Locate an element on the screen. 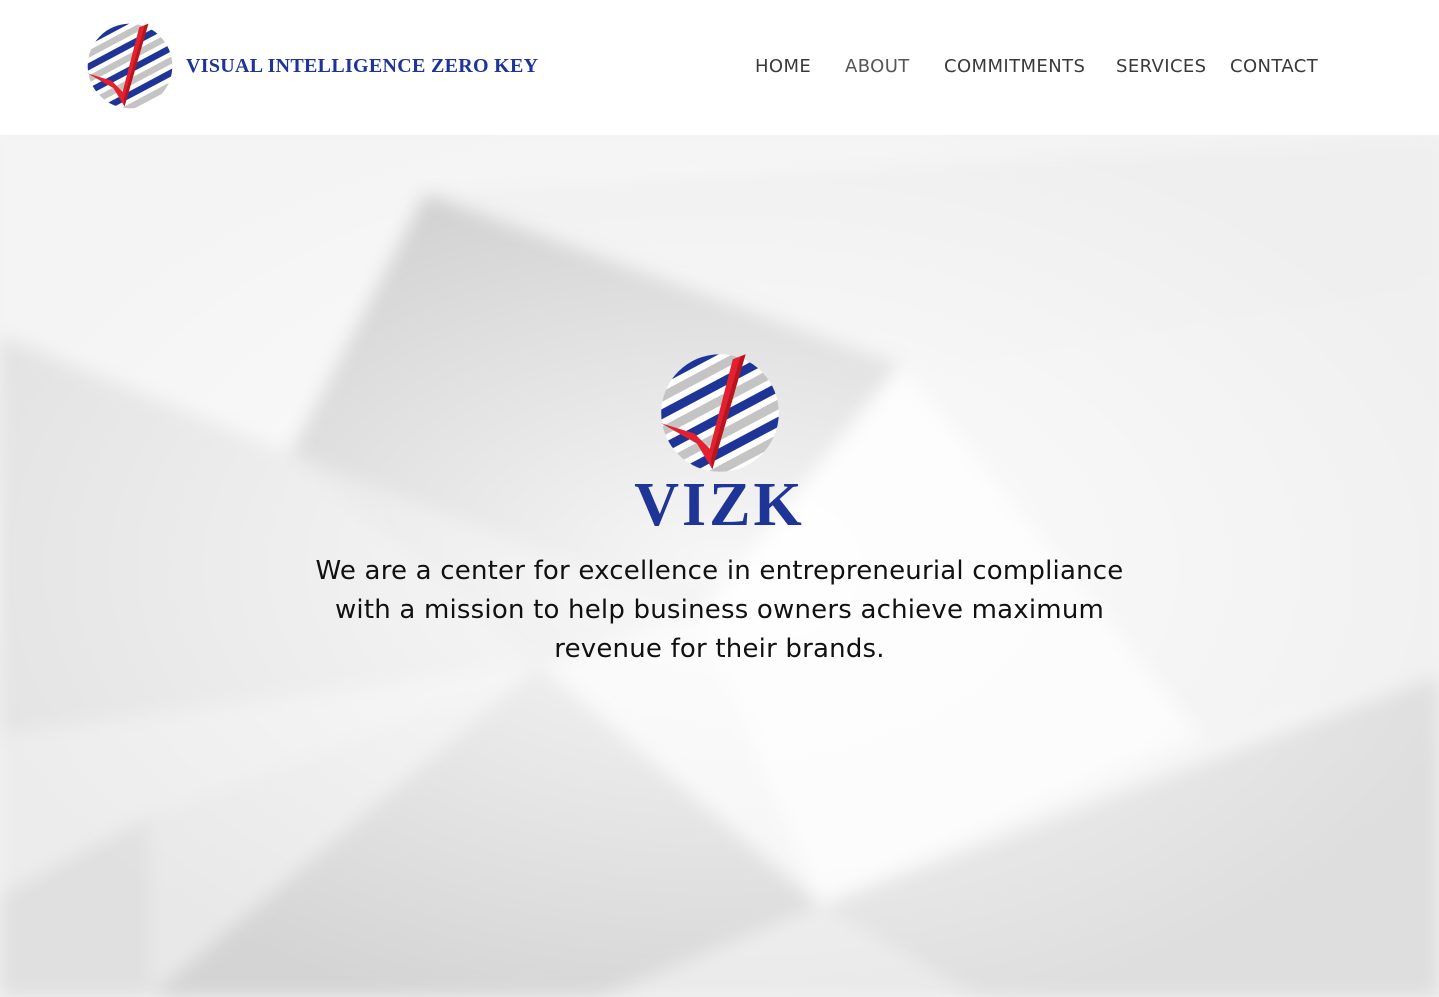 Image resolution: width=1439 pixels, height=997 pixels. main-nav: HOME ABOUT COMMITMENTS SERVICES CONTACT is located at coordinates (719, 67).